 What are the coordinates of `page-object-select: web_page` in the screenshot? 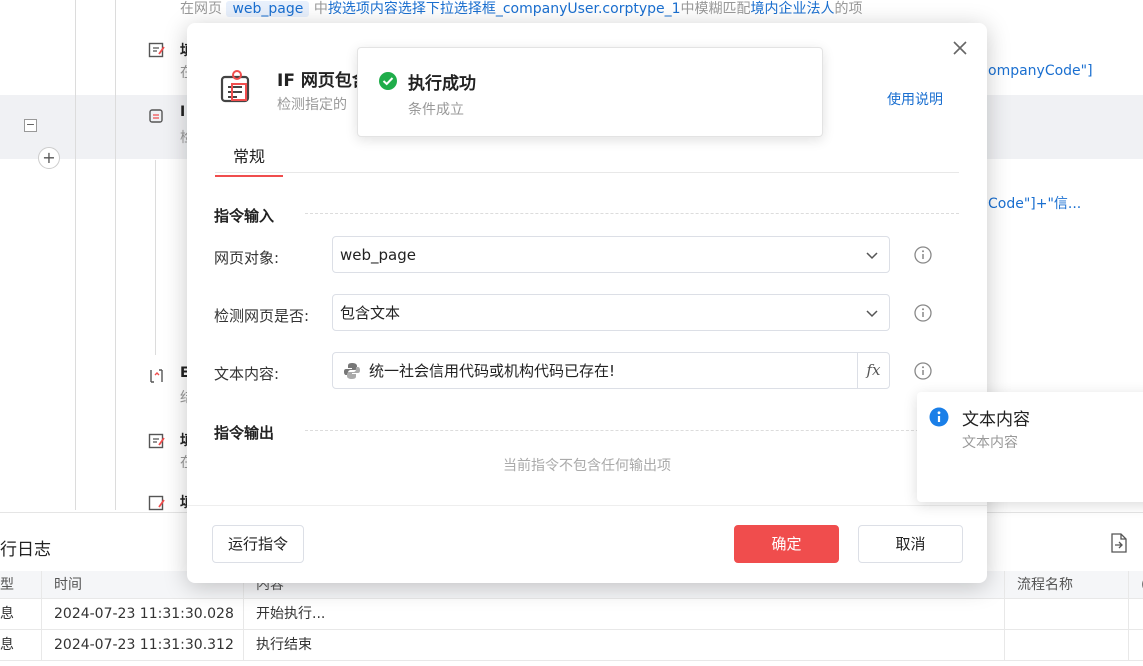 It's located at (611, 254).